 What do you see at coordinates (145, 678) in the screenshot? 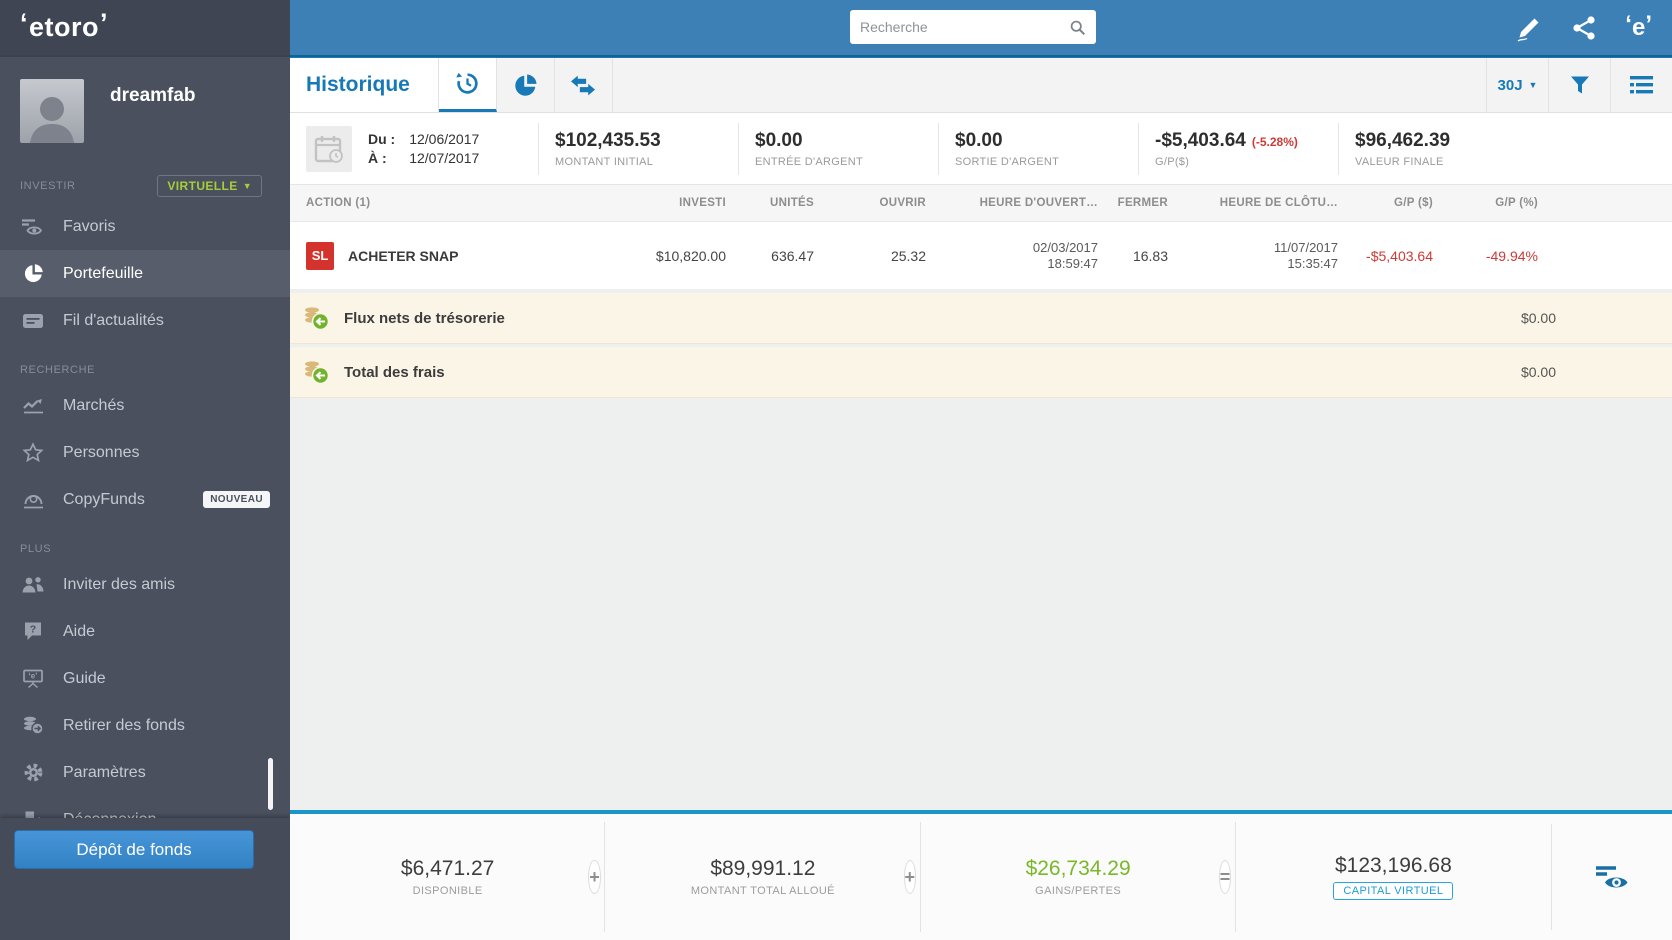
I see `sidebar-item-guide: ‘e’ Guide` at bounding box center [145, 678].